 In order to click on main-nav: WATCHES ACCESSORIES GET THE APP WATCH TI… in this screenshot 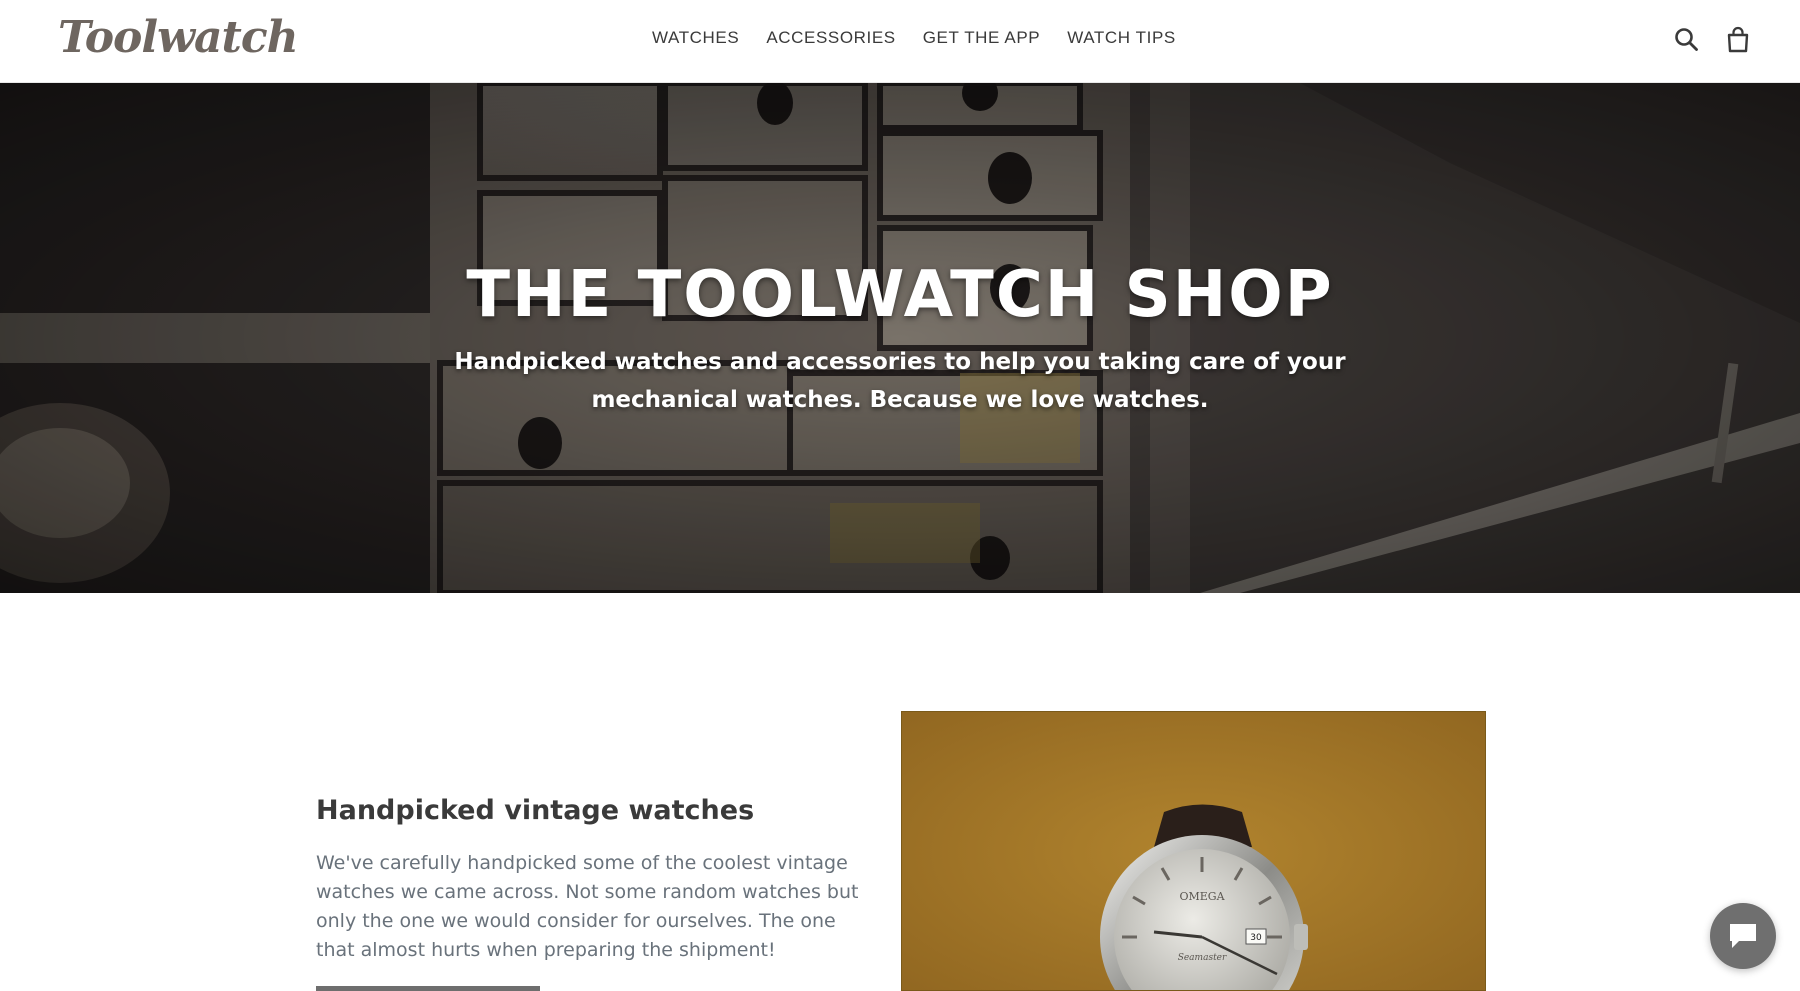, I will do `click(927, 38)`.